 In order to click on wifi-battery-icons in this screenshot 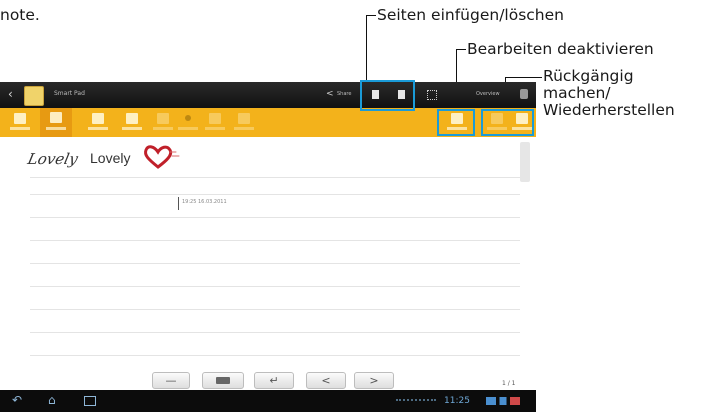, I will do `click(503, 401)`.